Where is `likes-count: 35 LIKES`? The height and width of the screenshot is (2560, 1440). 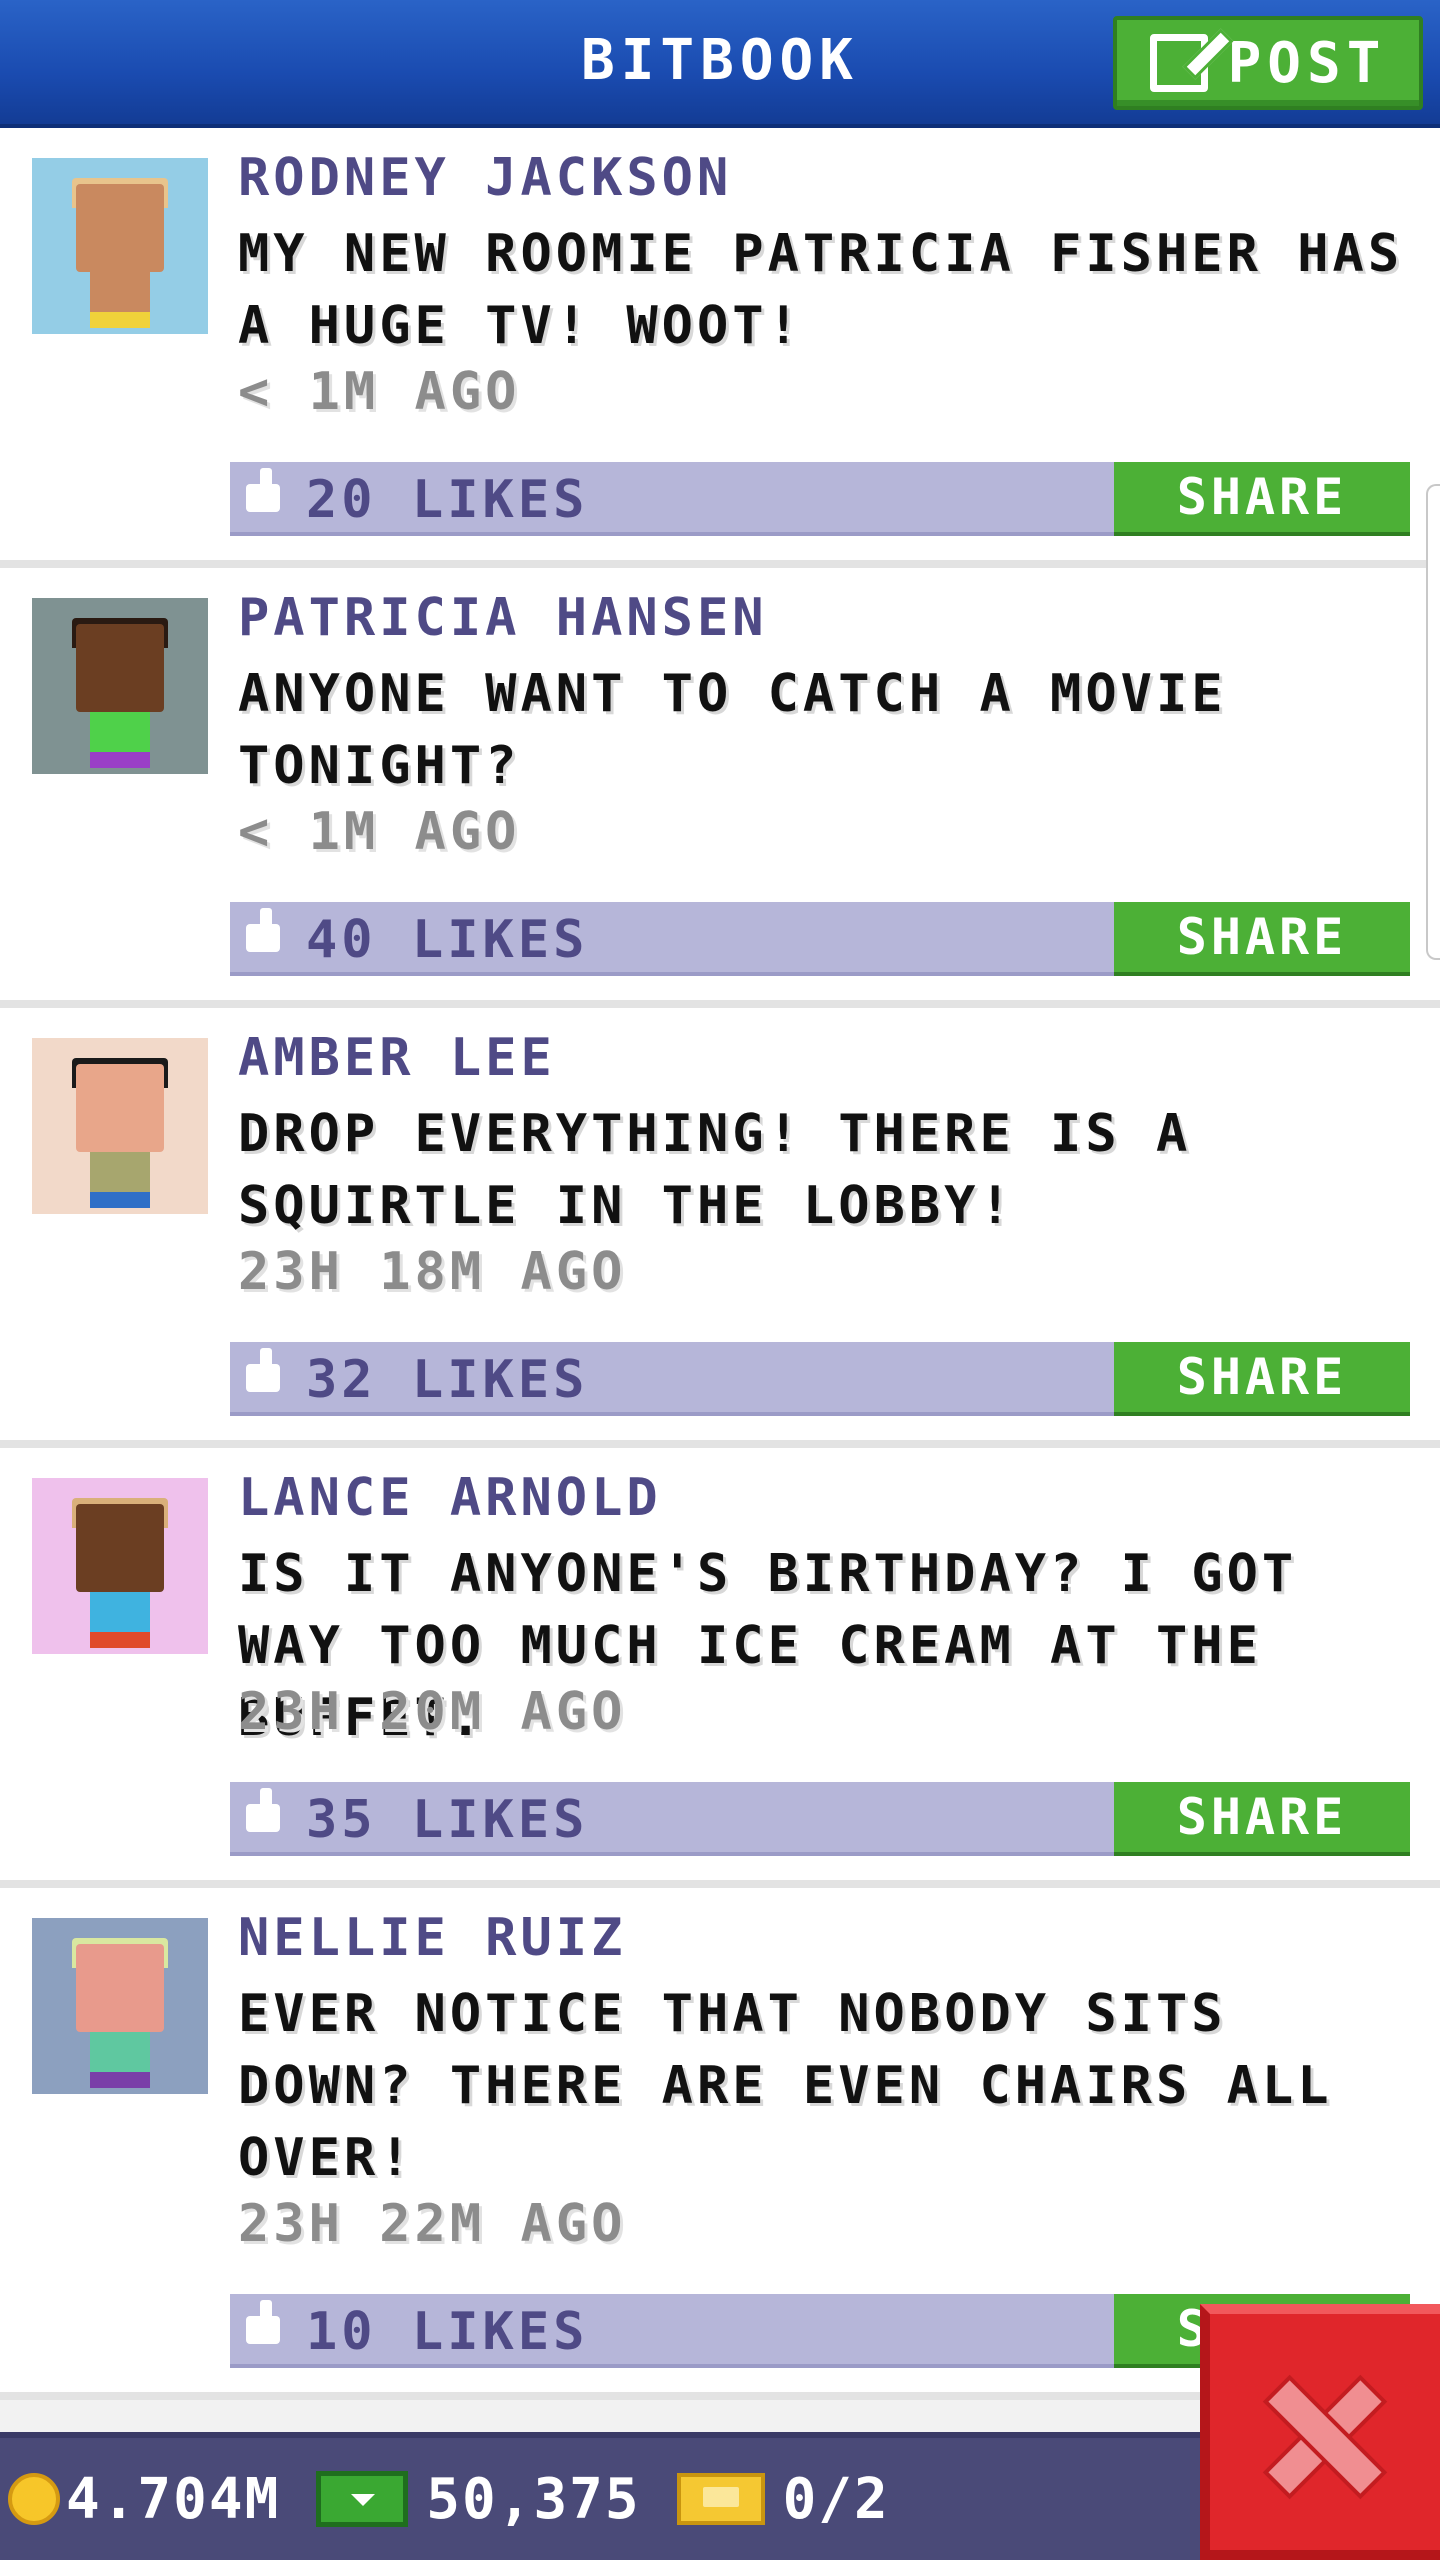 likes-count: 35 LIKES is located at coordinates (447, 1820).